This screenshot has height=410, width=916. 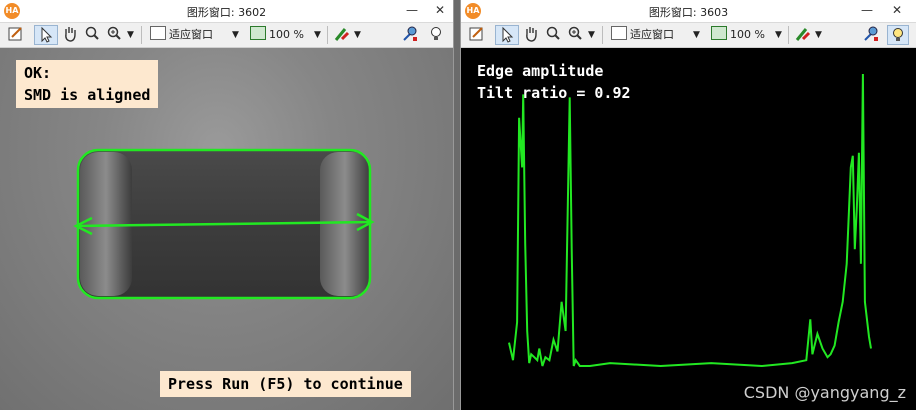 What do you see at coordinates (285, 384) in the screenshot?
I see `continue-prompt: Press Run (F5) to continue` at bounding box center [285, 384].